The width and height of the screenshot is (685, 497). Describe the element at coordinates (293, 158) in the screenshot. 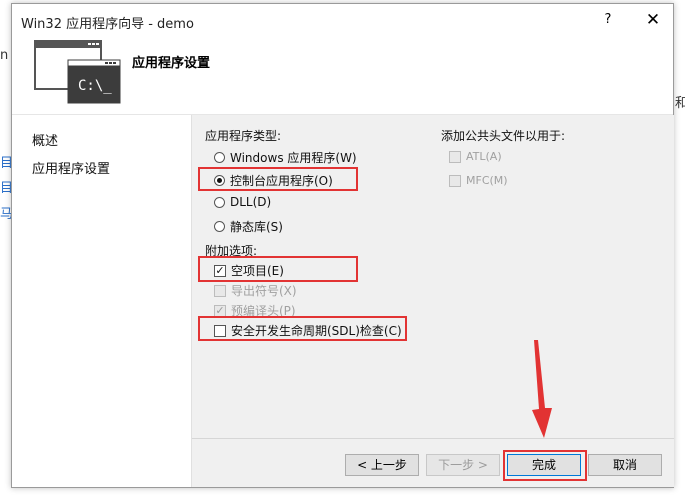

I see `radio-label: Windows 应用程序(W)` at that location.